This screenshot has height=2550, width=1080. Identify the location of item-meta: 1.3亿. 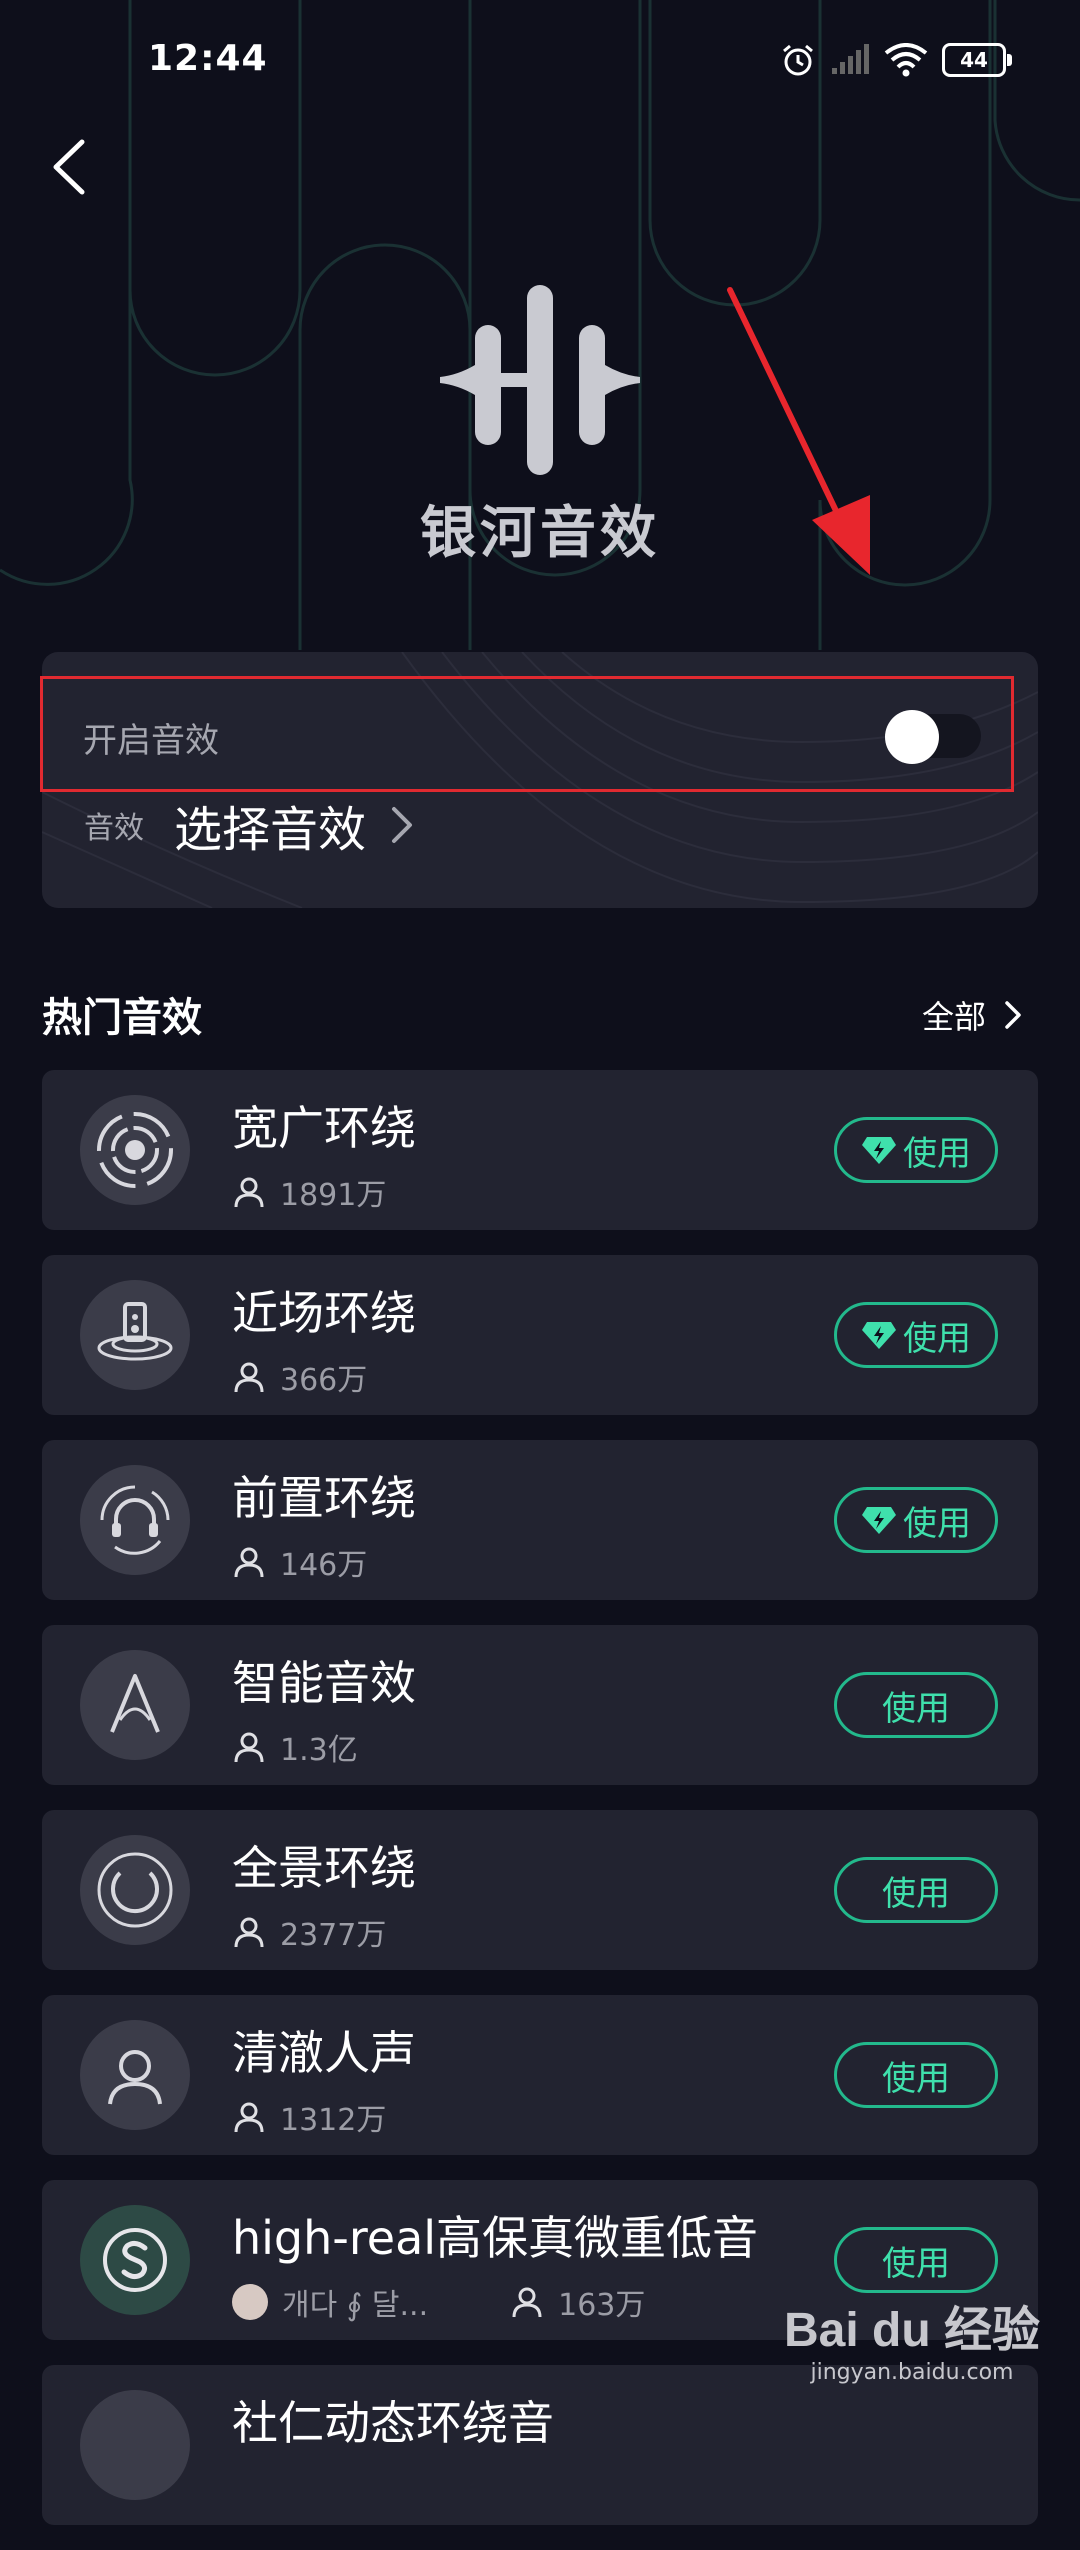
(295, 1747).